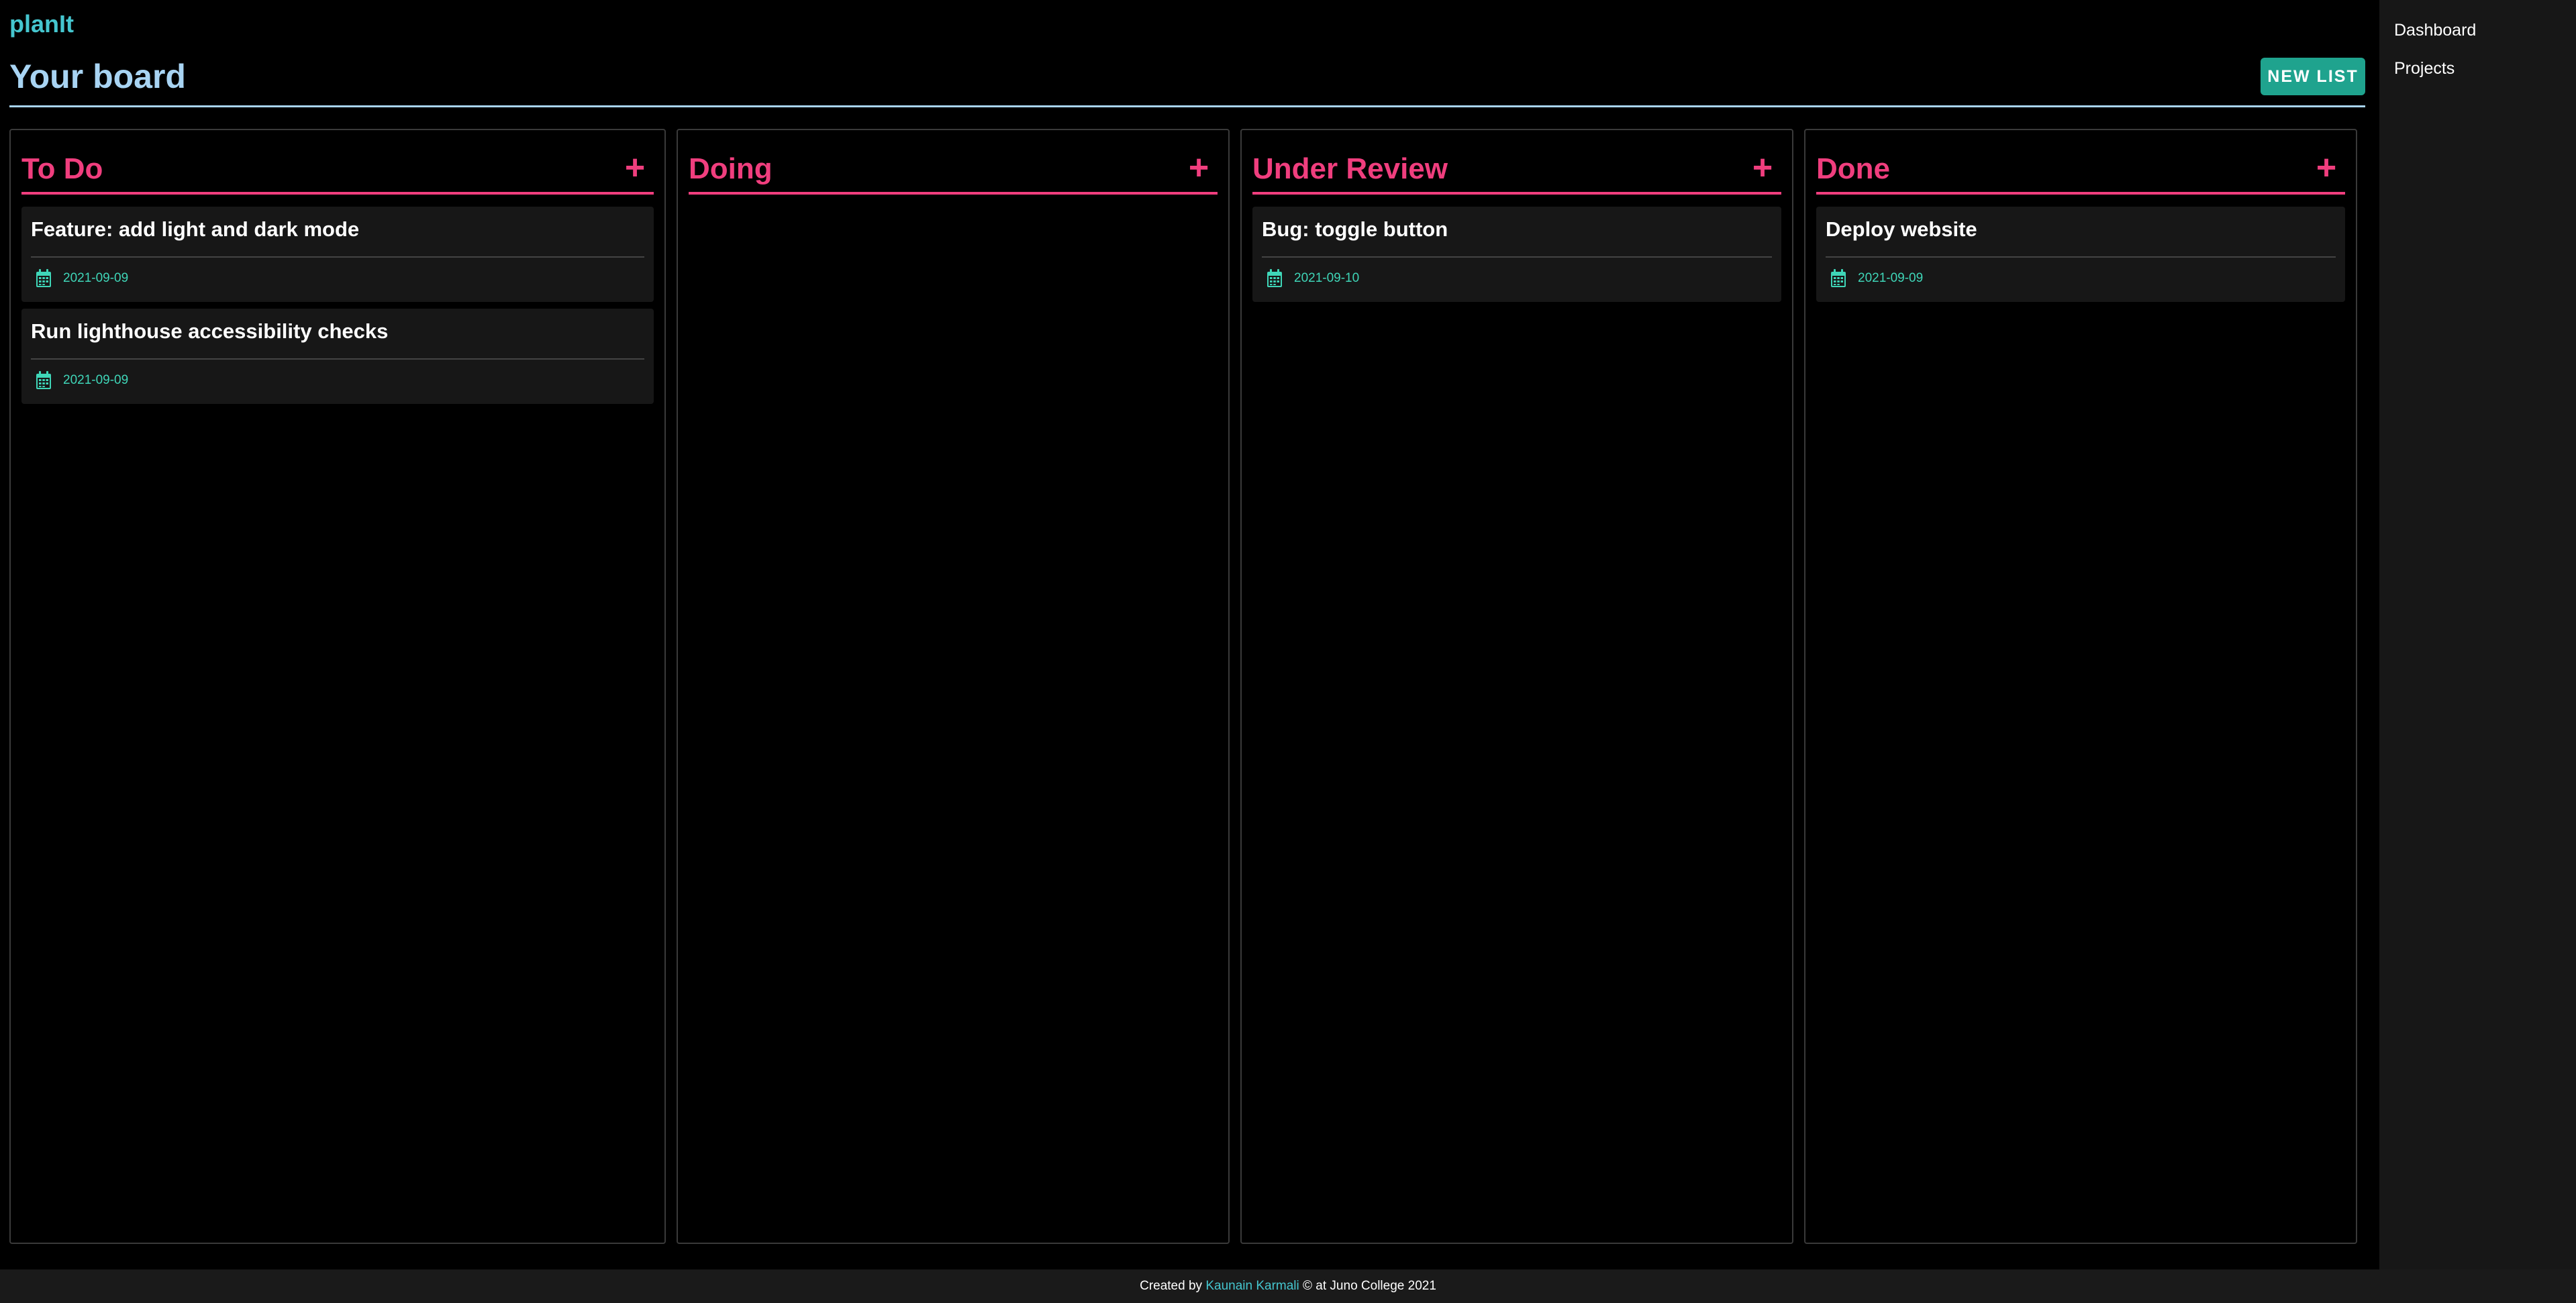 This screenshot has height=1303, width=2576. What do you see at coordinates (2435, 30) in the screenshot?
I see `sidebar-item-dashboard: Dashboard` at bounding box center [2435, 30].